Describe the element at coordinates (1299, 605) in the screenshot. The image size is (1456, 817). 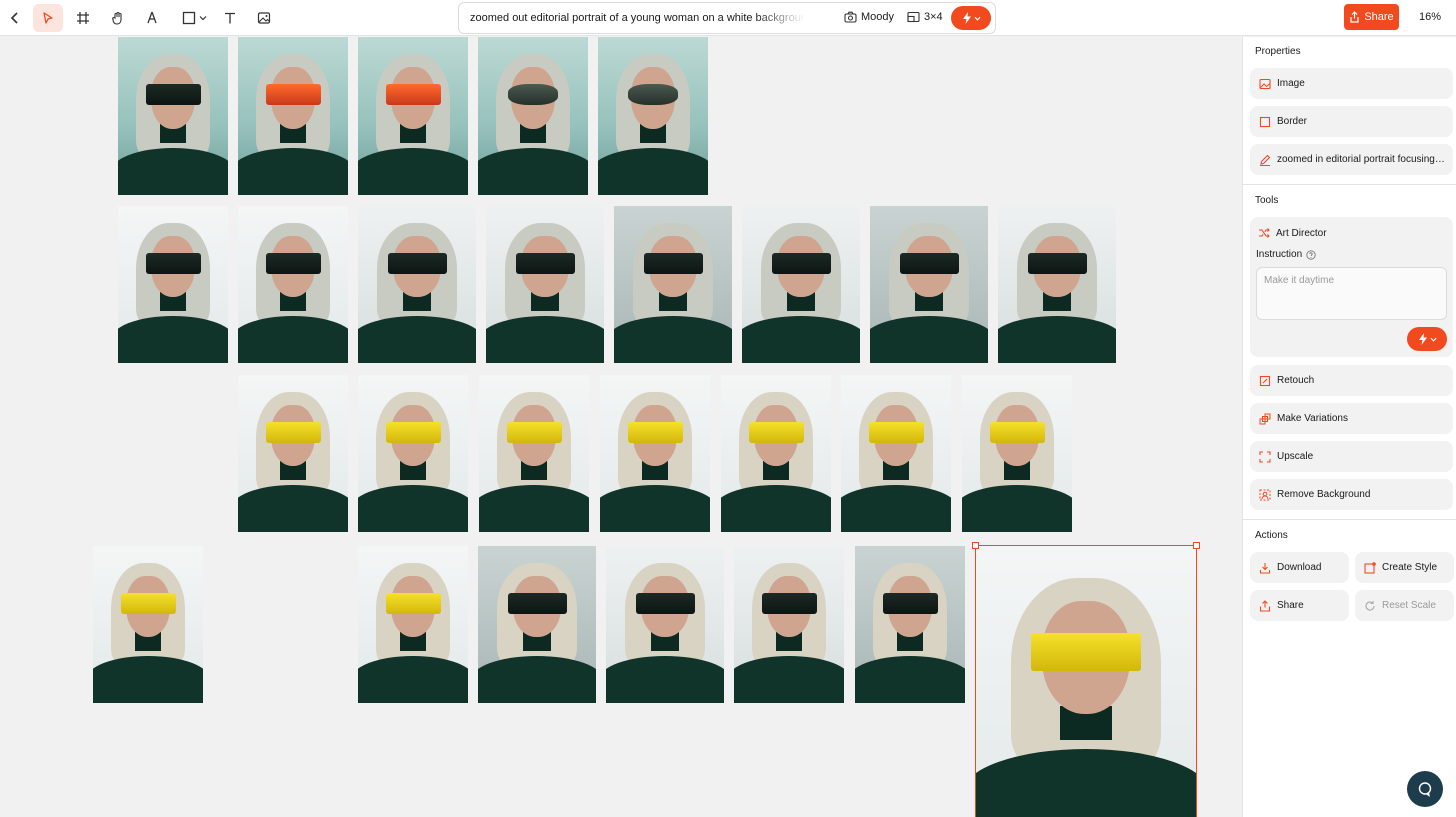
I see `share-action-button: Share` at that location.